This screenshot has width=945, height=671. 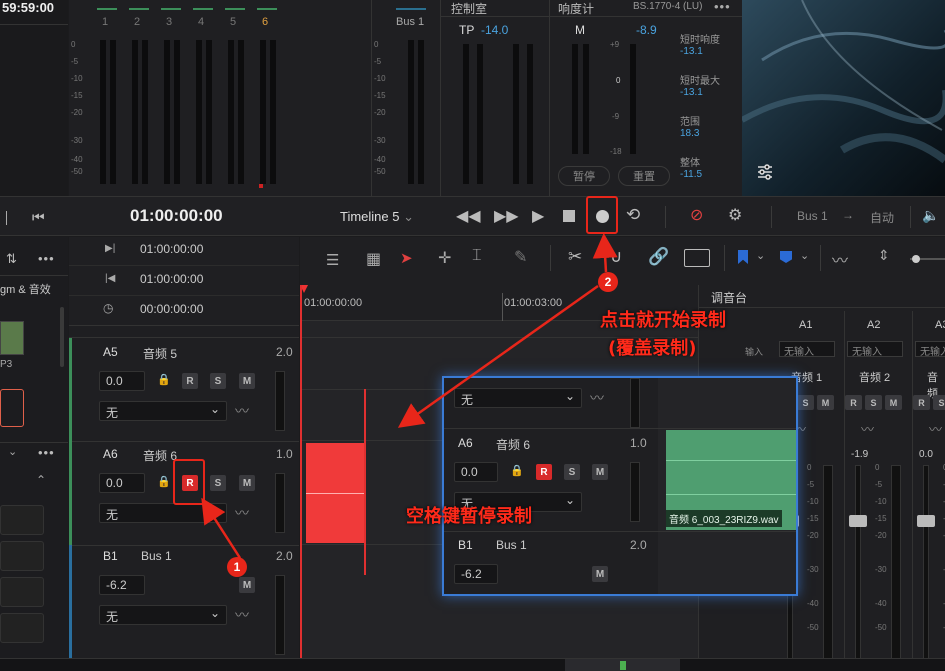 What do you see at coordinates (469, 516) in the screenshot?
I see `annotation-space-text: 空格键暂停录制` at bounding box center [469, 516].